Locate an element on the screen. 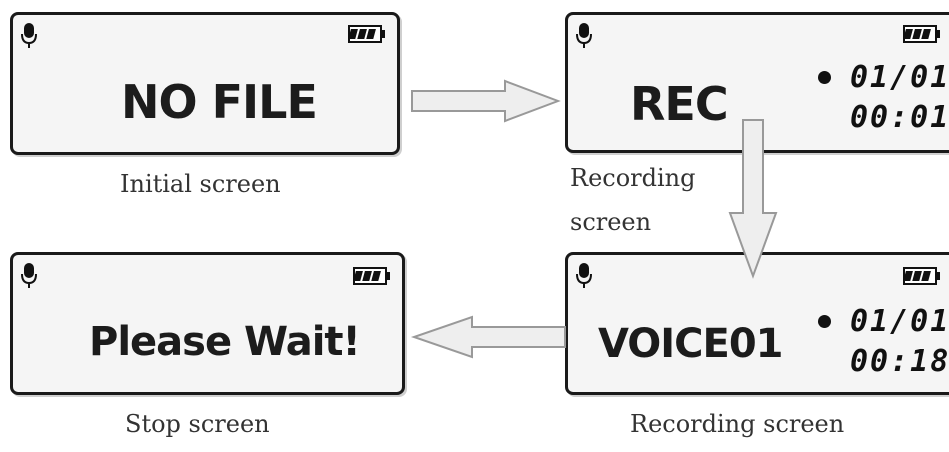 Image resolution: width=949 pixels, height=452 pixels. elapsed-time: 00:18 is located at coordinates (899, 361).